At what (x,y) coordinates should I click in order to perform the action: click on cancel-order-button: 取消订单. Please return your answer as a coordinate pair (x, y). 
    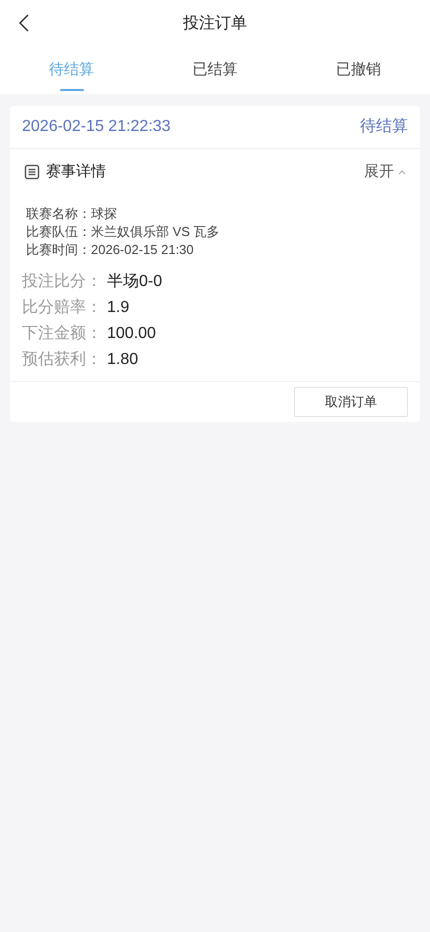
    Looking at the image, I should click on (351, 402).